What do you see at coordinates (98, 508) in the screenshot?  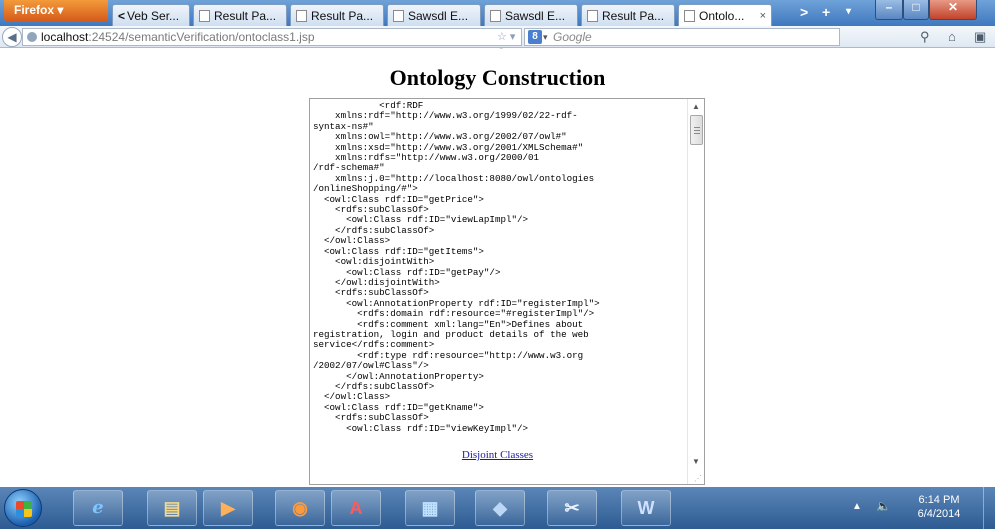 I see `internet-explorer-icon: e` at bounding box center [98, 508].